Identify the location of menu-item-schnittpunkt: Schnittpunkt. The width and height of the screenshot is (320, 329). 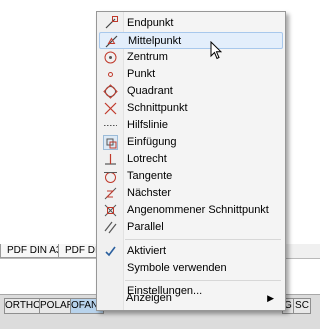
(191, 108).